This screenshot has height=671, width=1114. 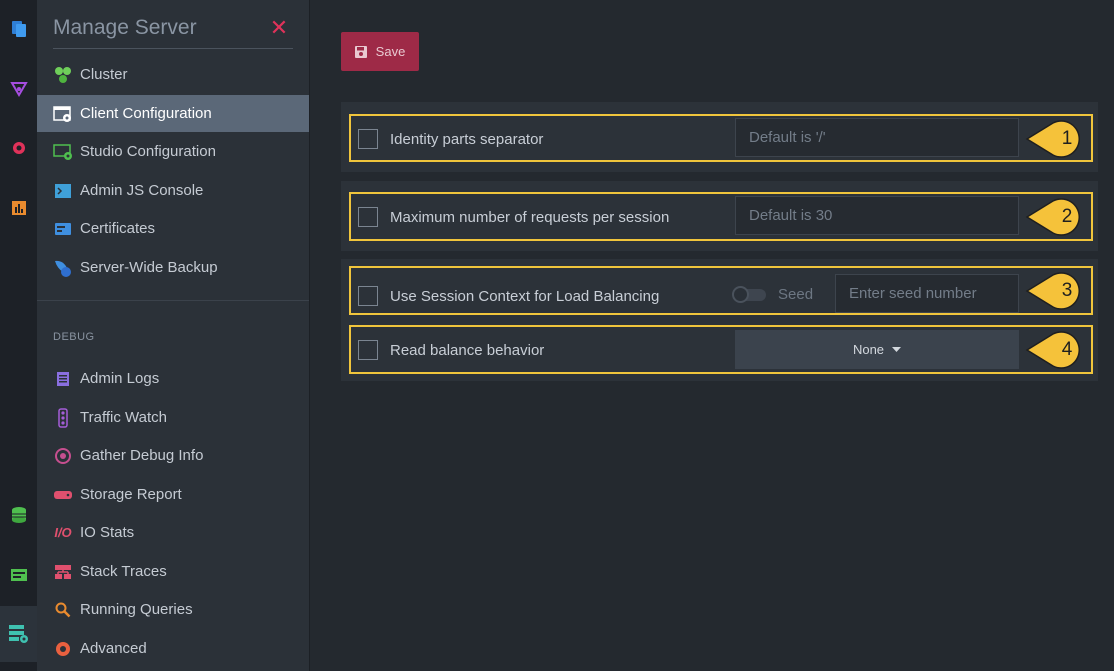 What do you see at coordinates (63, 152) in the screenshot?
I see `studio-configuration-icon` at bounding box center [63, 152].